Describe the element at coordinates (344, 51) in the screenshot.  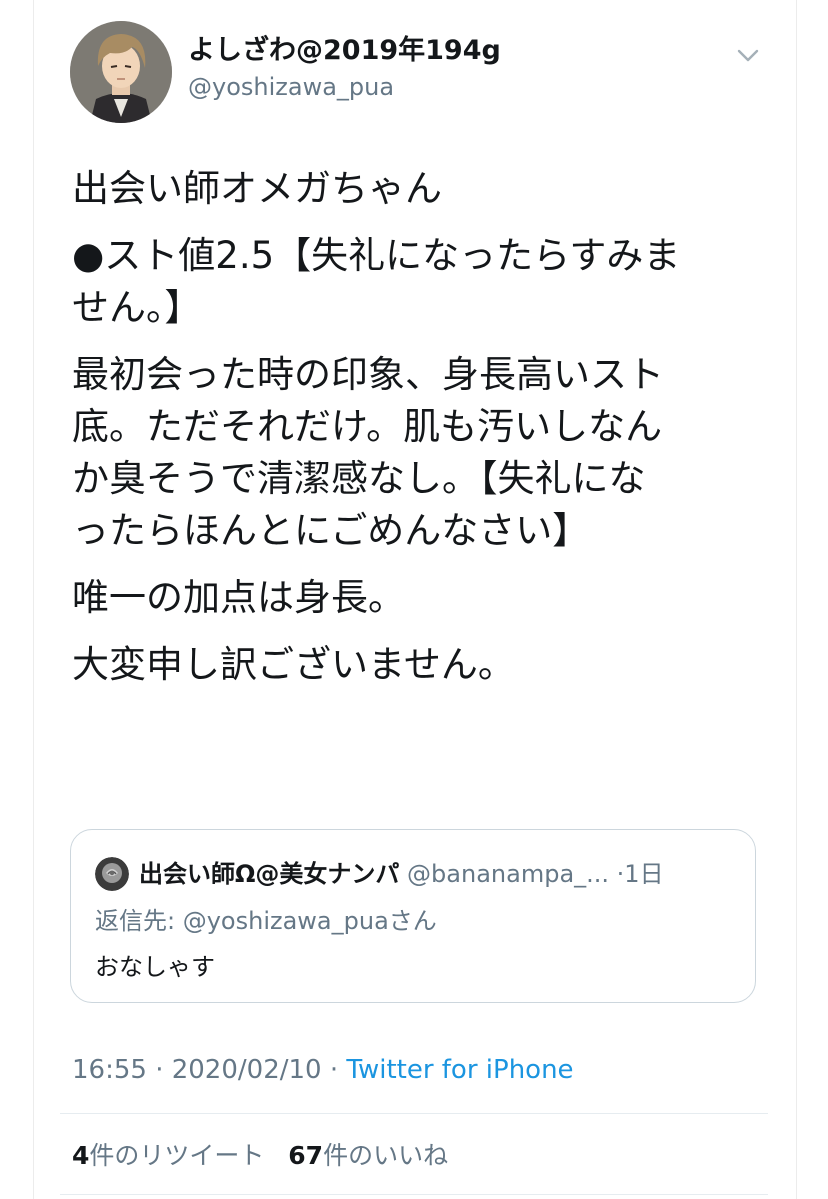
I see `author-display-name: よしざわ@2019年194g` at that location.